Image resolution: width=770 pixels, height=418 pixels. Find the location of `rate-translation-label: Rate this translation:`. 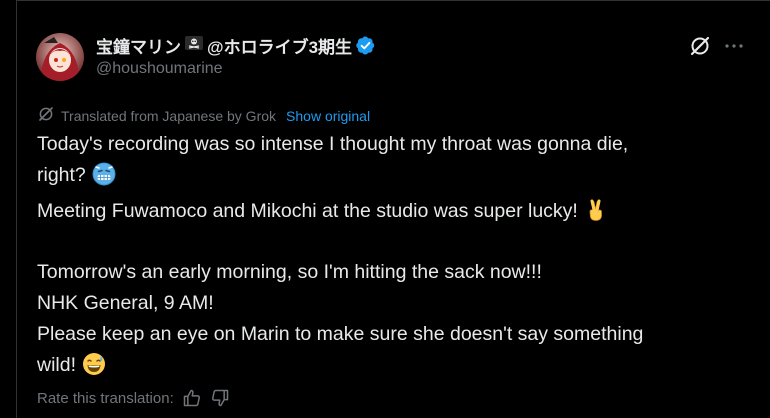

rate-translation-label: Rate this translation: is located at coordinates (105, 398).